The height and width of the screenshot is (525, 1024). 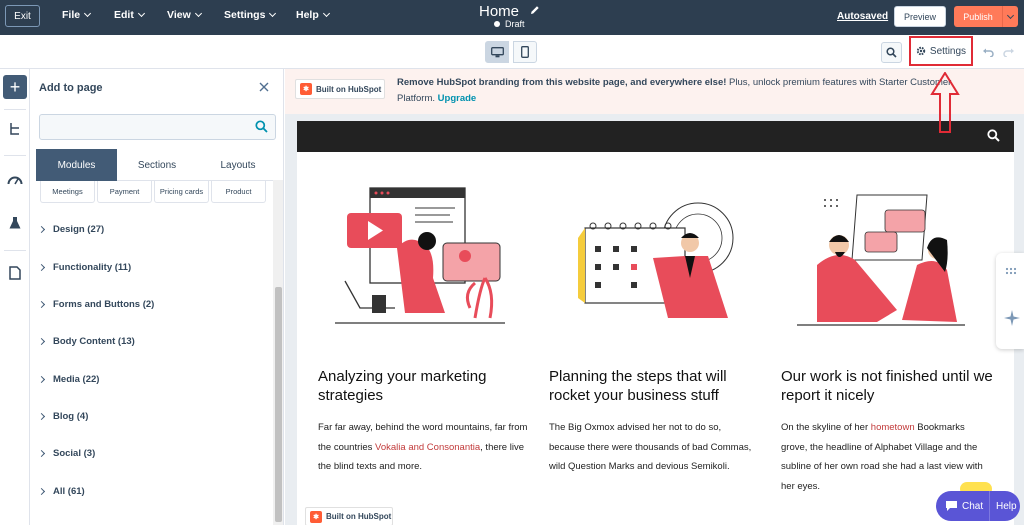 I want to click on tab-layouts: Layouts, so click(x=238, y=165).